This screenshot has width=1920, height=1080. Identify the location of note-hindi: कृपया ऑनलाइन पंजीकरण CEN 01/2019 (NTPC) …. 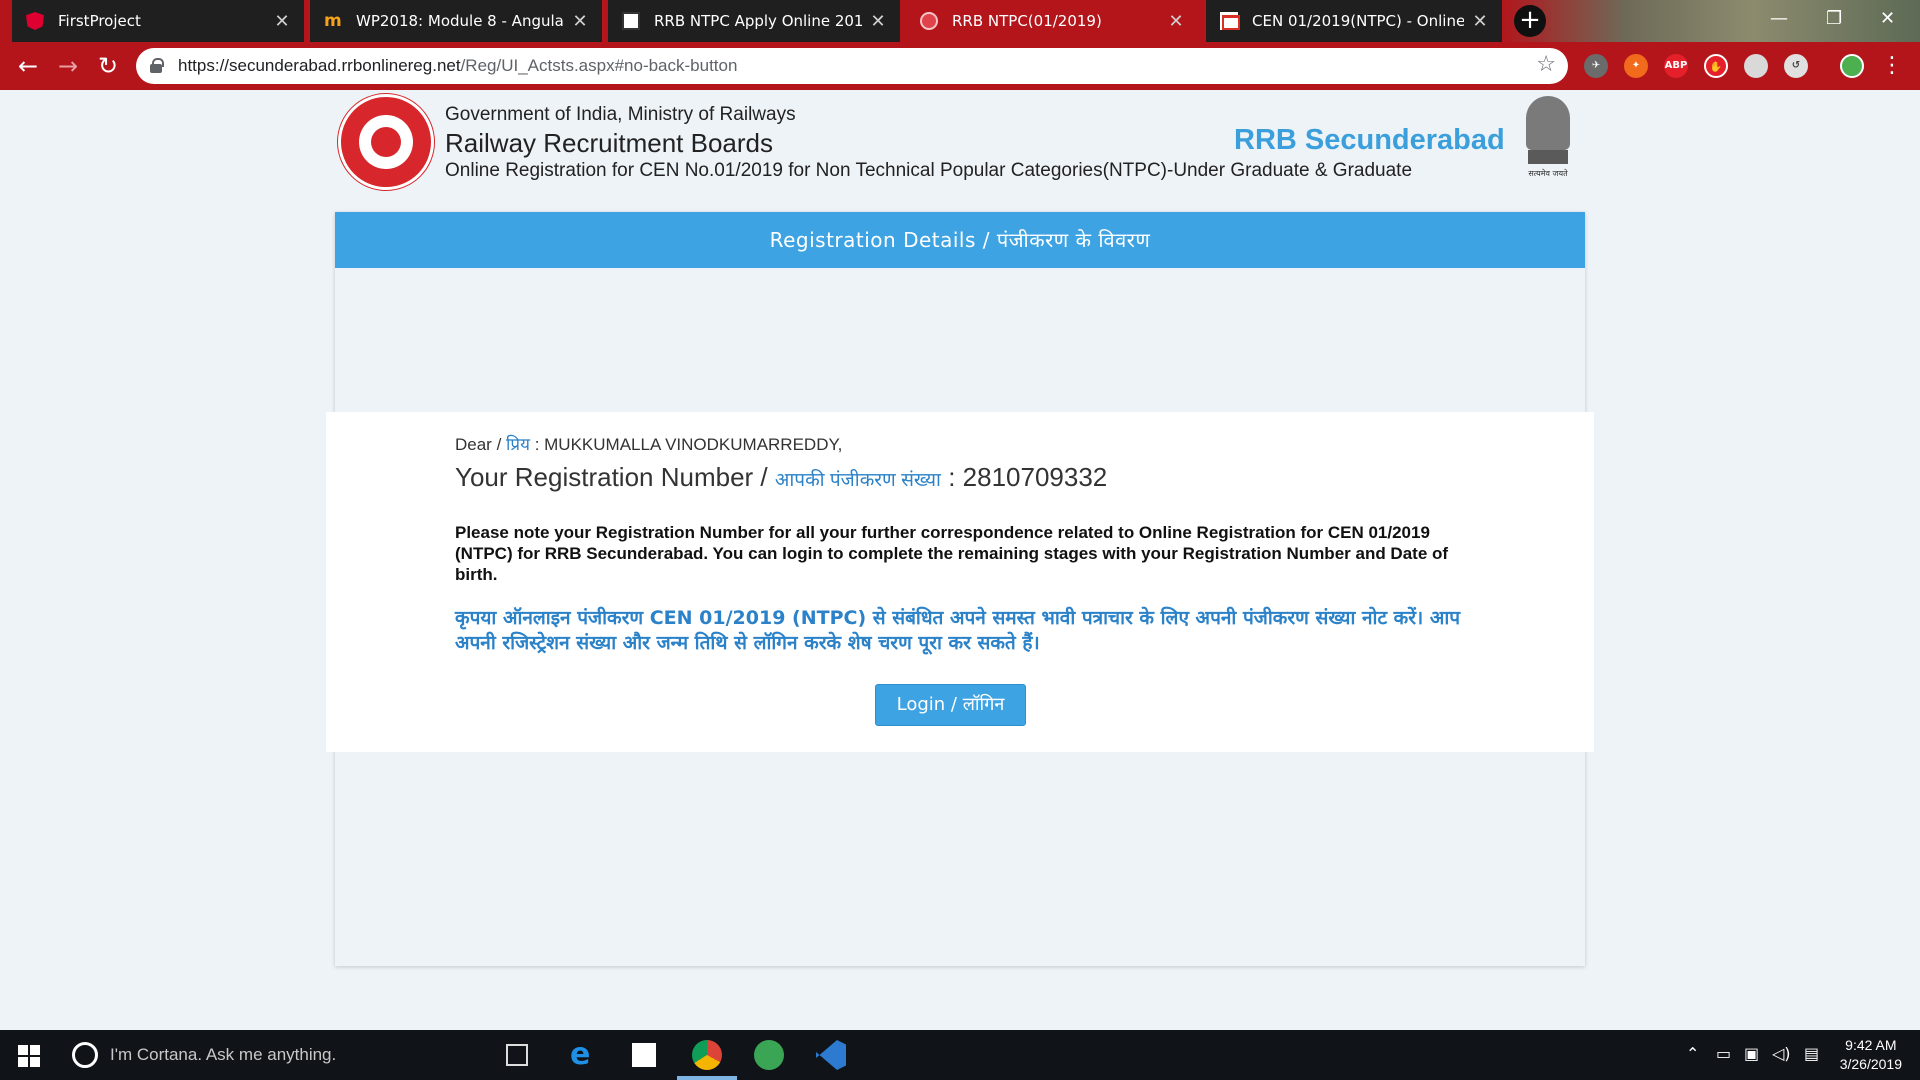
(958, 630).